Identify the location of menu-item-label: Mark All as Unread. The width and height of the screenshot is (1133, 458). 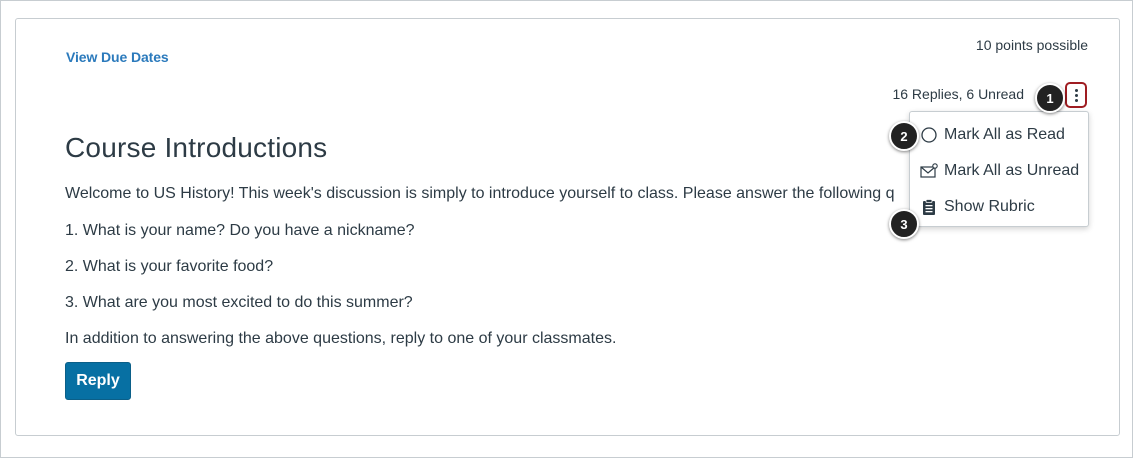
(1012, 170).